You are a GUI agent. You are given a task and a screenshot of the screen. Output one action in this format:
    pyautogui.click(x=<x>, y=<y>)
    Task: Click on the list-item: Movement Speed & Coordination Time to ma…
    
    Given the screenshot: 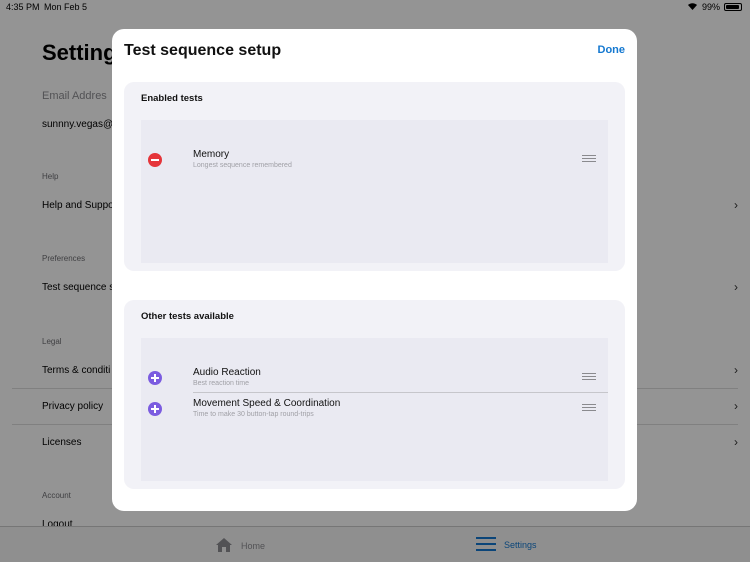 What is the action you would take?
    pyautogui.click(x=374, y=408)
    